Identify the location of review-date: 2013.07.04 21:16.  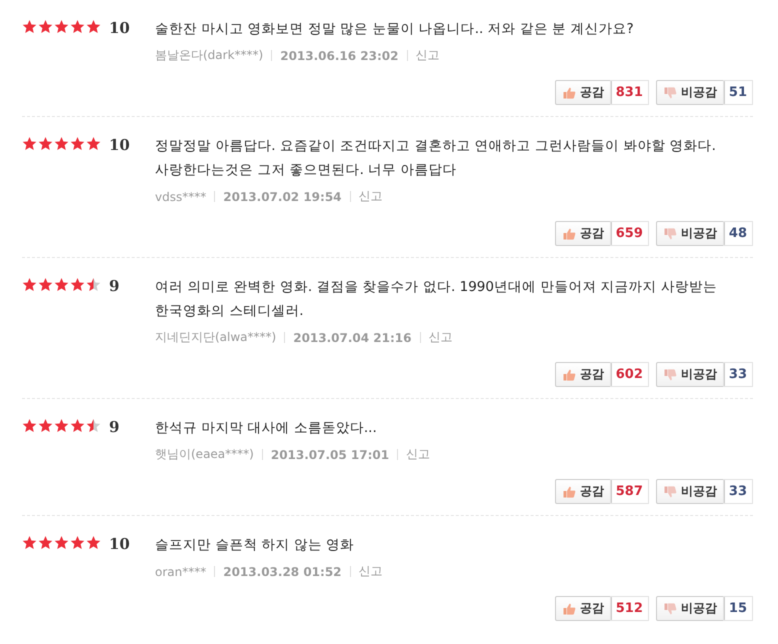
(352, 337).